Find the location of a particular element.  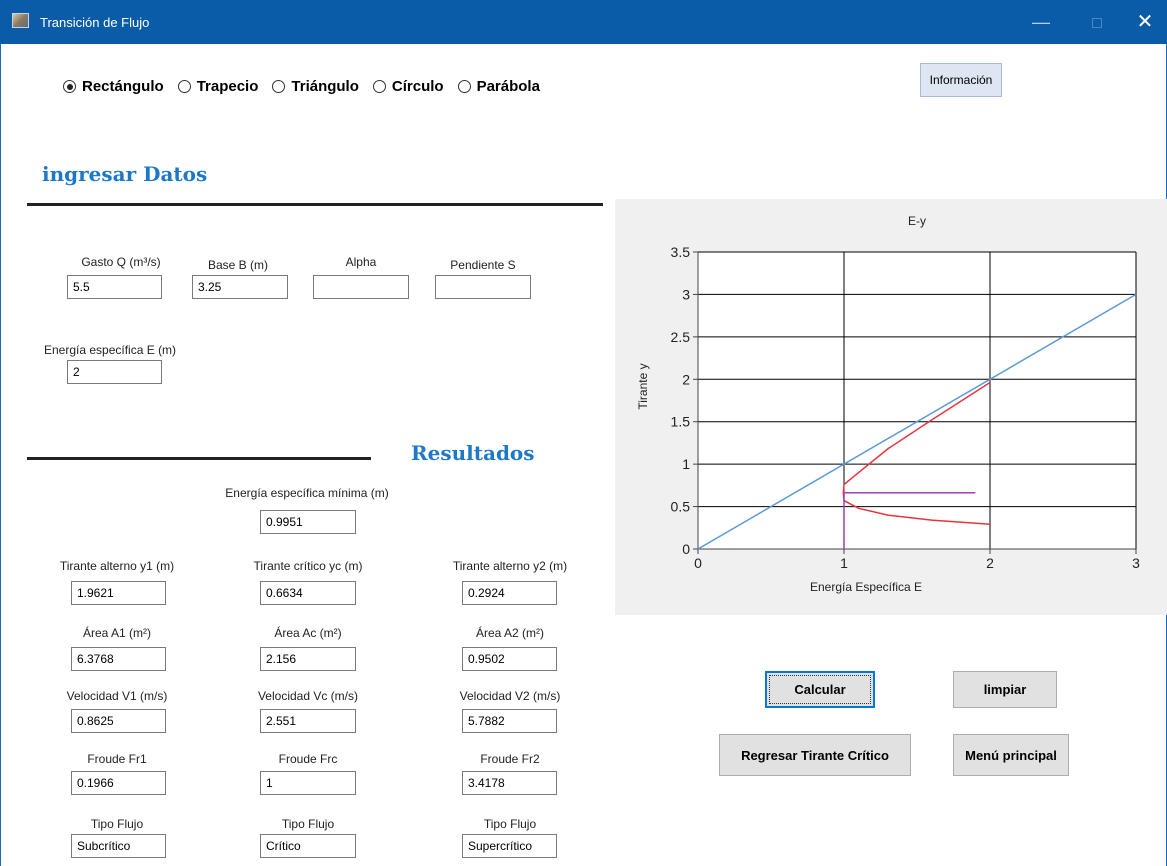

tipoc-label: Tipo Flujo is located at coordinates (308, 824).